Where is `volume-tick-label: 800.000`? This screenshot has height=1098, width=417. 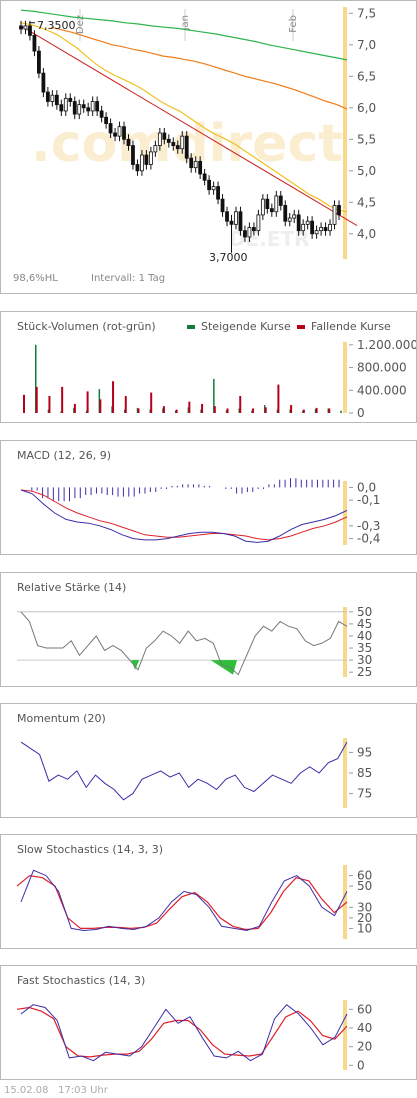
volume-tick-label: 800.000 is located at coordinates (382, 368).